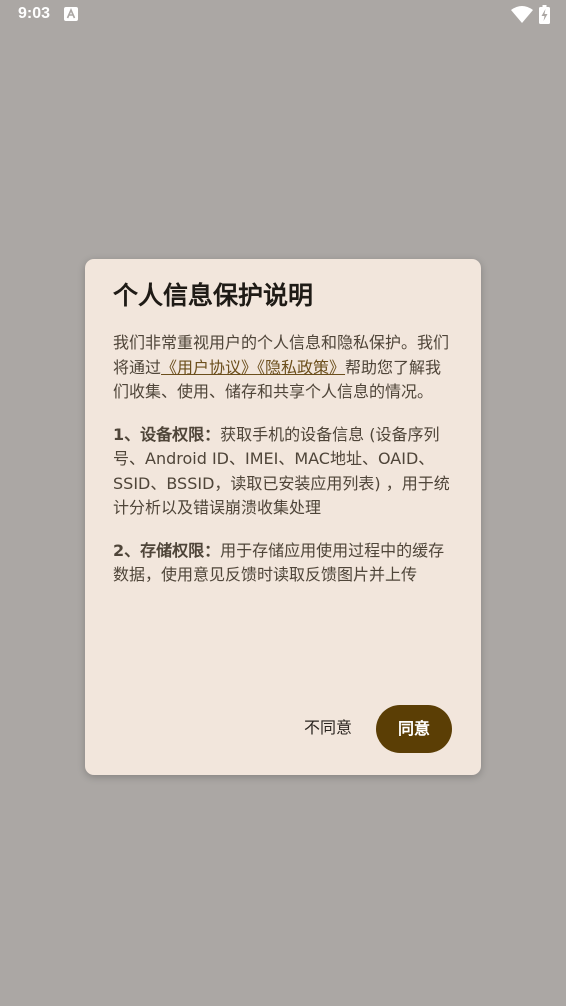 The image size is (566, 1006). What do you see at coordinates (283, 563) in the screenshot?
I see `storage-permission-paragraph: 2、存储权限：用于存储应用使用过程中的缓存数据，使用意见反馈时读取反馈图片并上传` at bounding box center [283, 563].